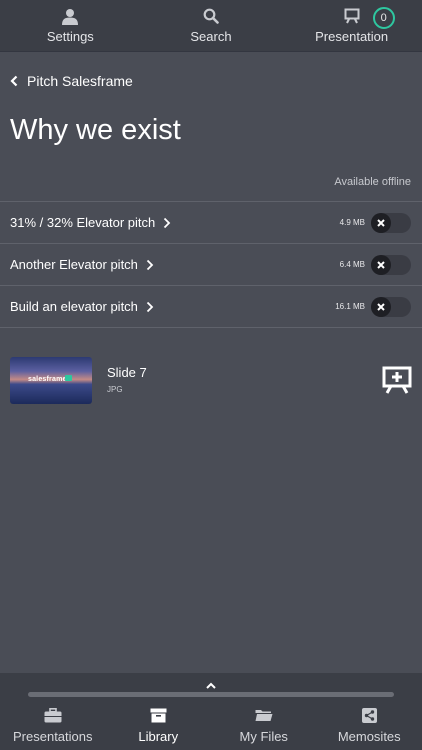 The width and height of the screenshot is (422, 750). I want to click on add-to-presentation-button, so click(397, 380).